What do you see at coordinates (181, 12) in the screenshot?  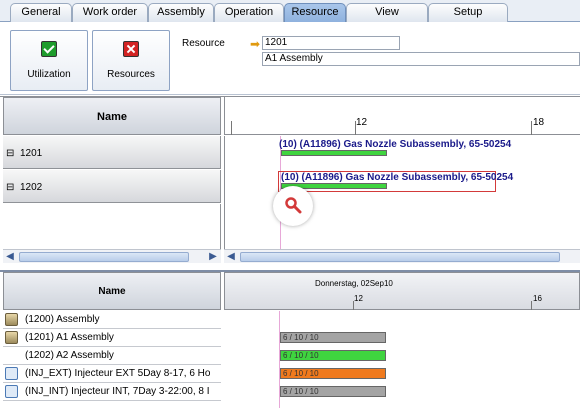 I see `tab-assembly: Assembly` at bounding box center [181, 12].